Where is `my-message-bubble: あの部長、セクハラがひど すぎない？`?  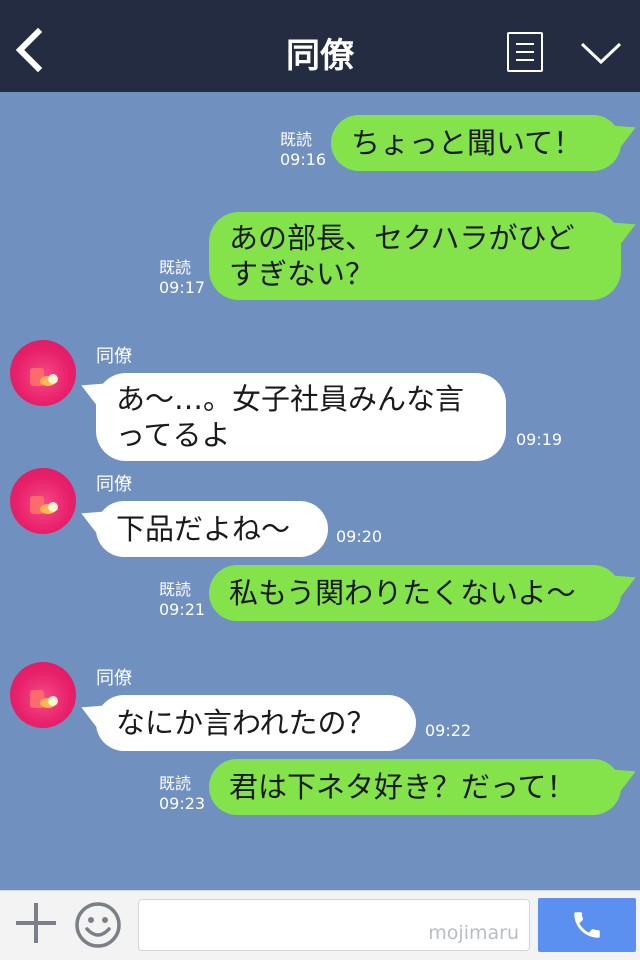 my-message-bubble: あの部長、セクハラがひど すぎない？ is located at coordinates (424, 256).